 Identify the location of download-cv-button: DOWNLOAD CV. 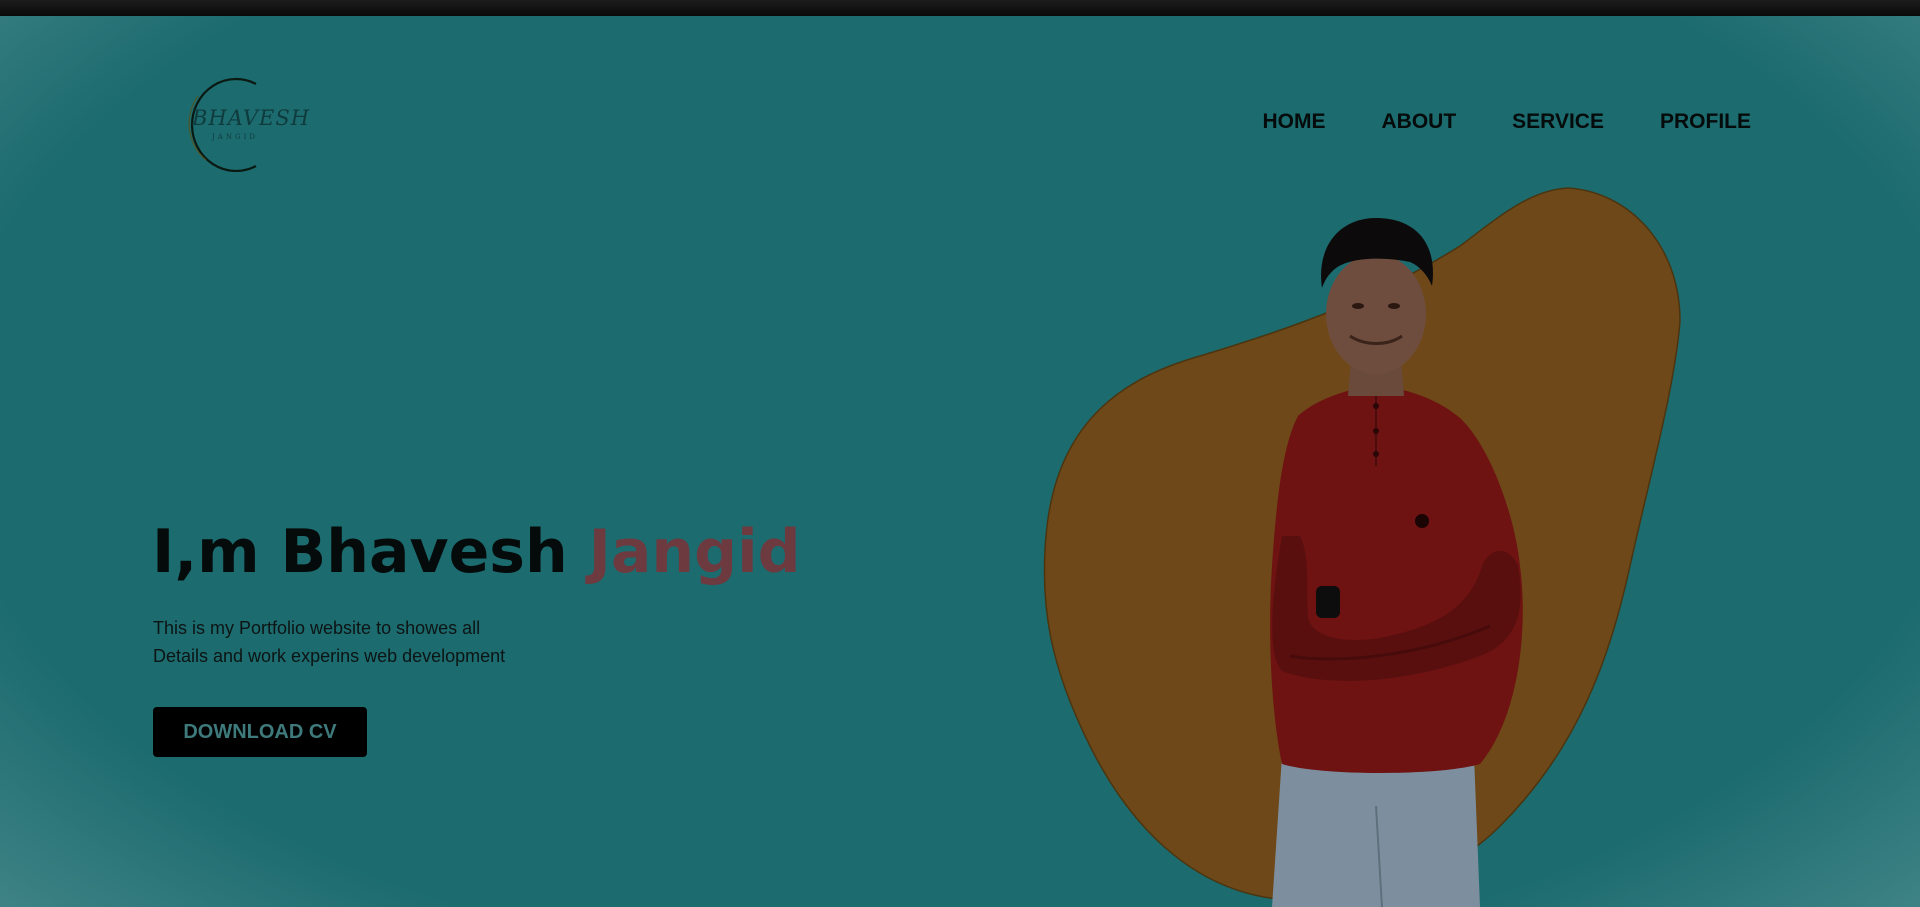
(260, 732).